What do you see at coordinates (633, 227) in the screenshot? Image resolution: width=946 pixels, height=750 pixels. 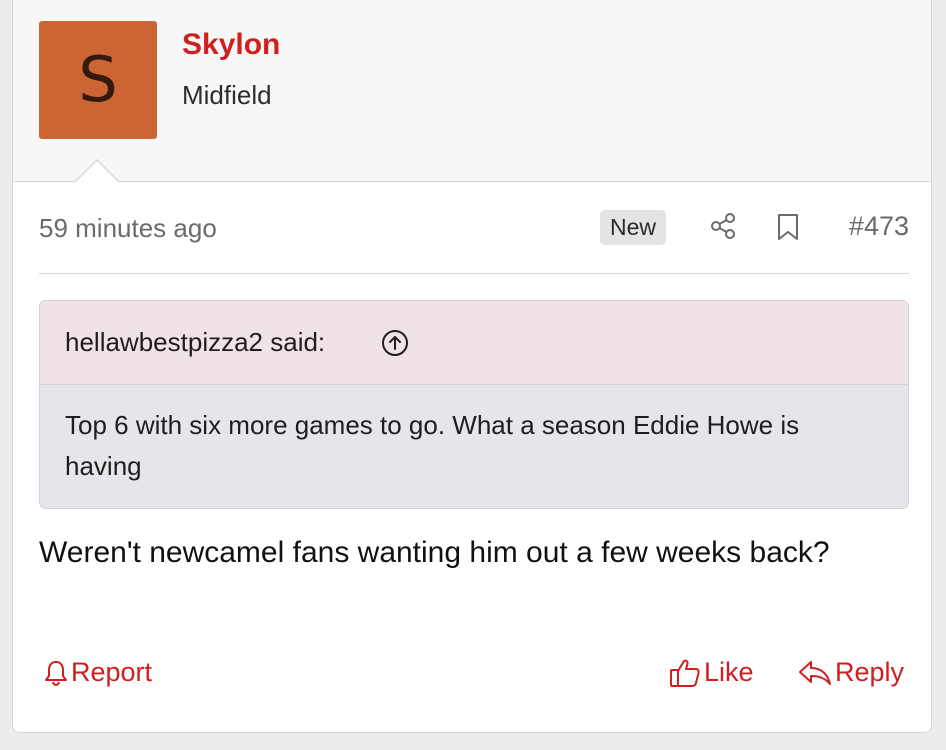 I see `new-badge: New` at bounding box center [633, 227].